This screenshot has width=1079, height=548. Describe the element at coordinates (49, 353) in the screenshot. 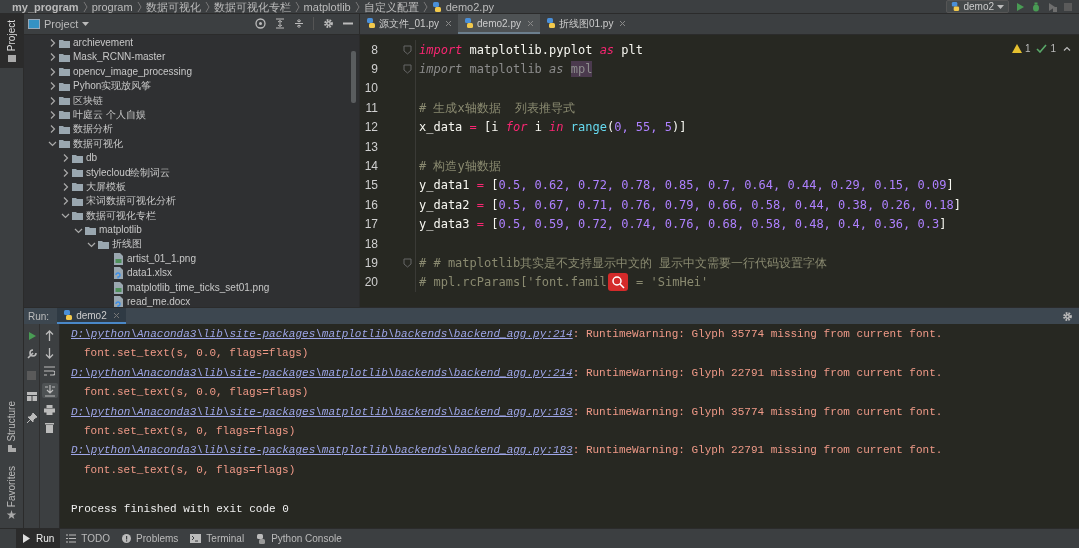

I see `arrow-down-icon` at that location.